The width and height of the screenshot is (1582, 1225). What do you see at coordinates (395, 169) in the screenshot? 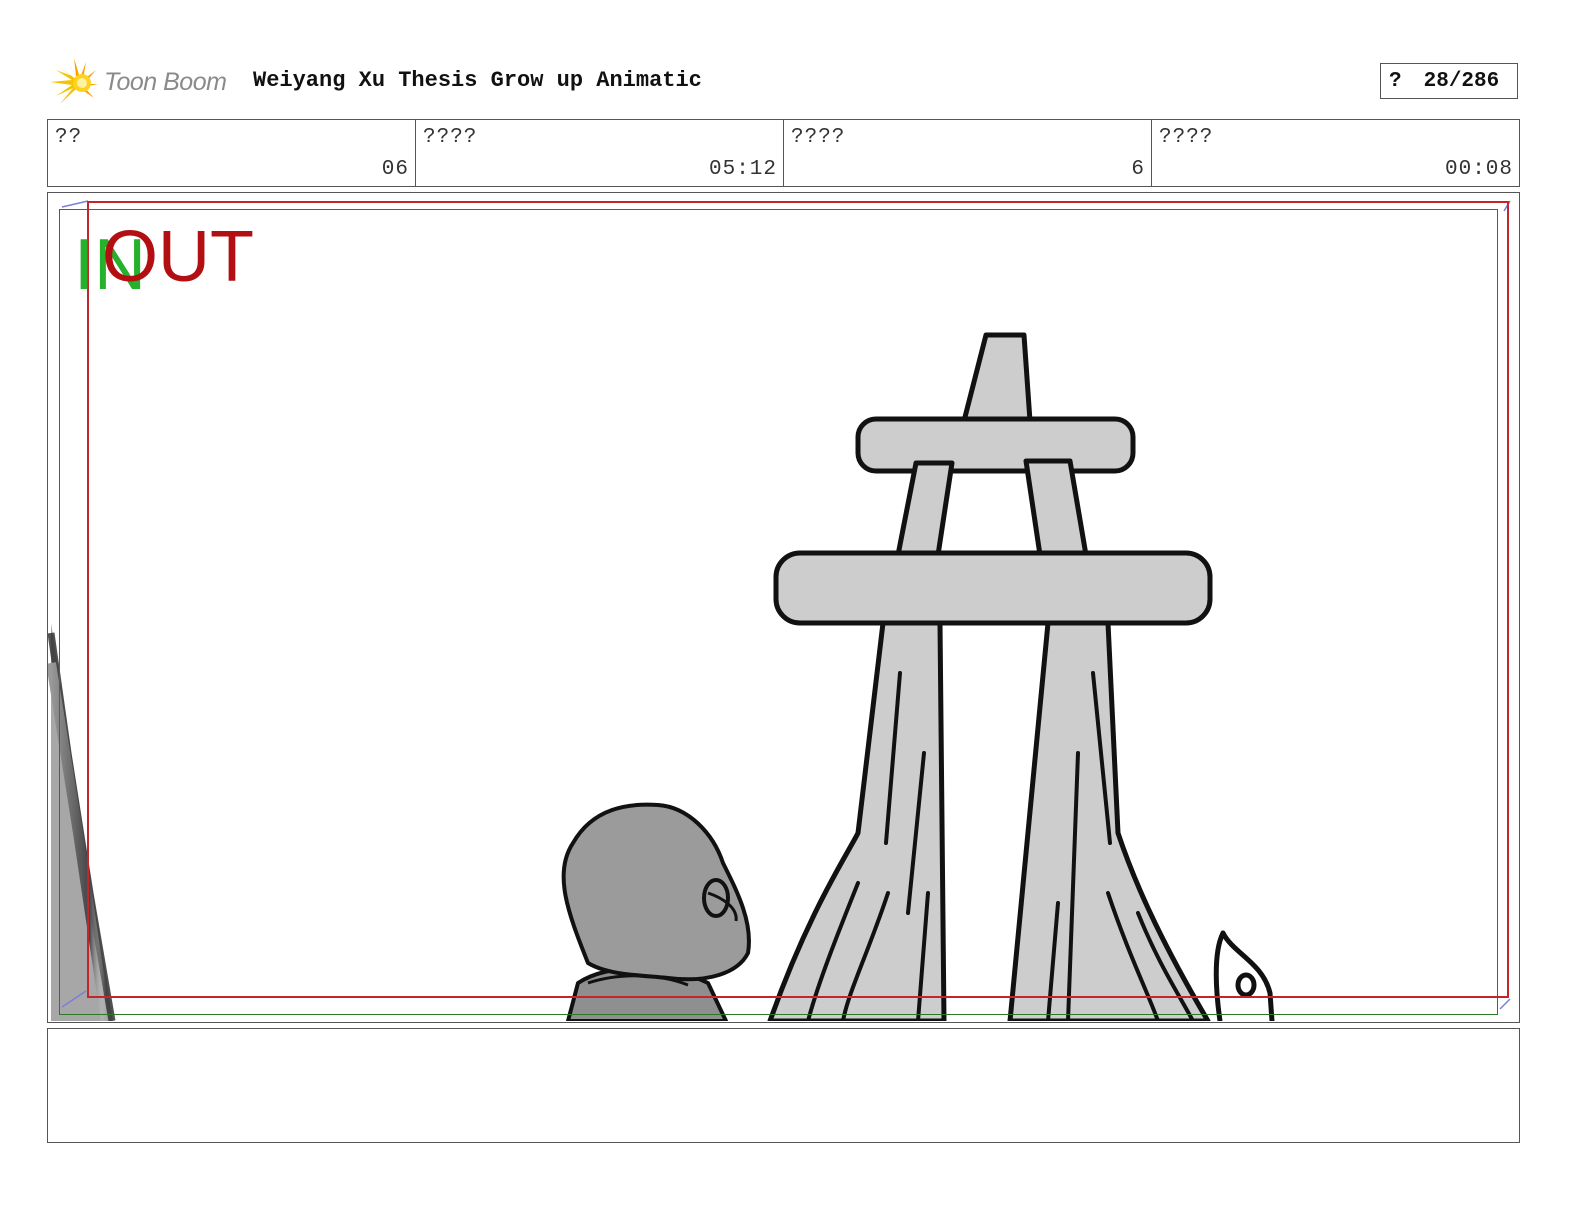
I see `info-value: 06` at bounding box center [395, 169].